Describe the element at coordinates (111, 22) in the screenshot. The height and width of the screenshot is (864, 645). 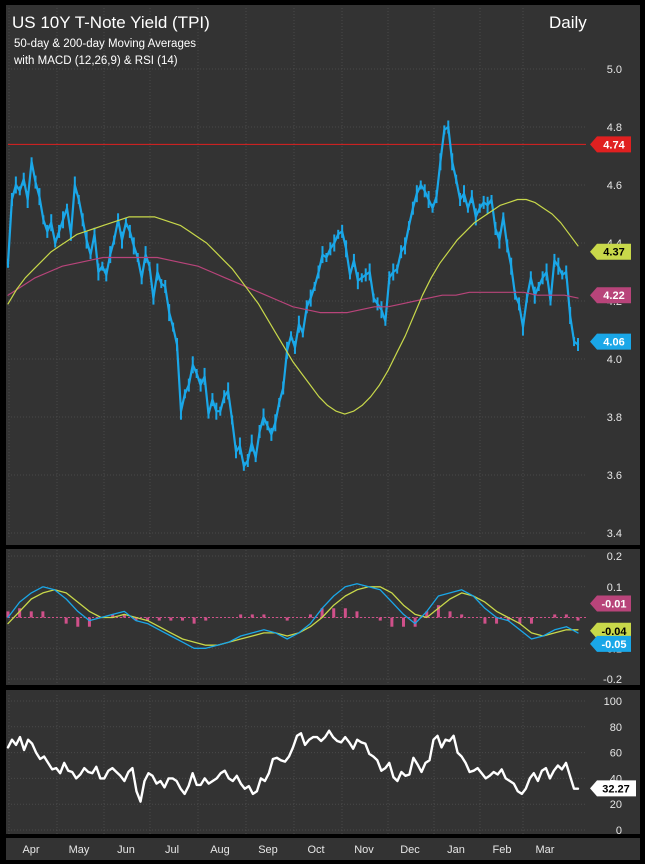
I see `chart-title: US 10Y T-Note Yield (TPI)` at that location.